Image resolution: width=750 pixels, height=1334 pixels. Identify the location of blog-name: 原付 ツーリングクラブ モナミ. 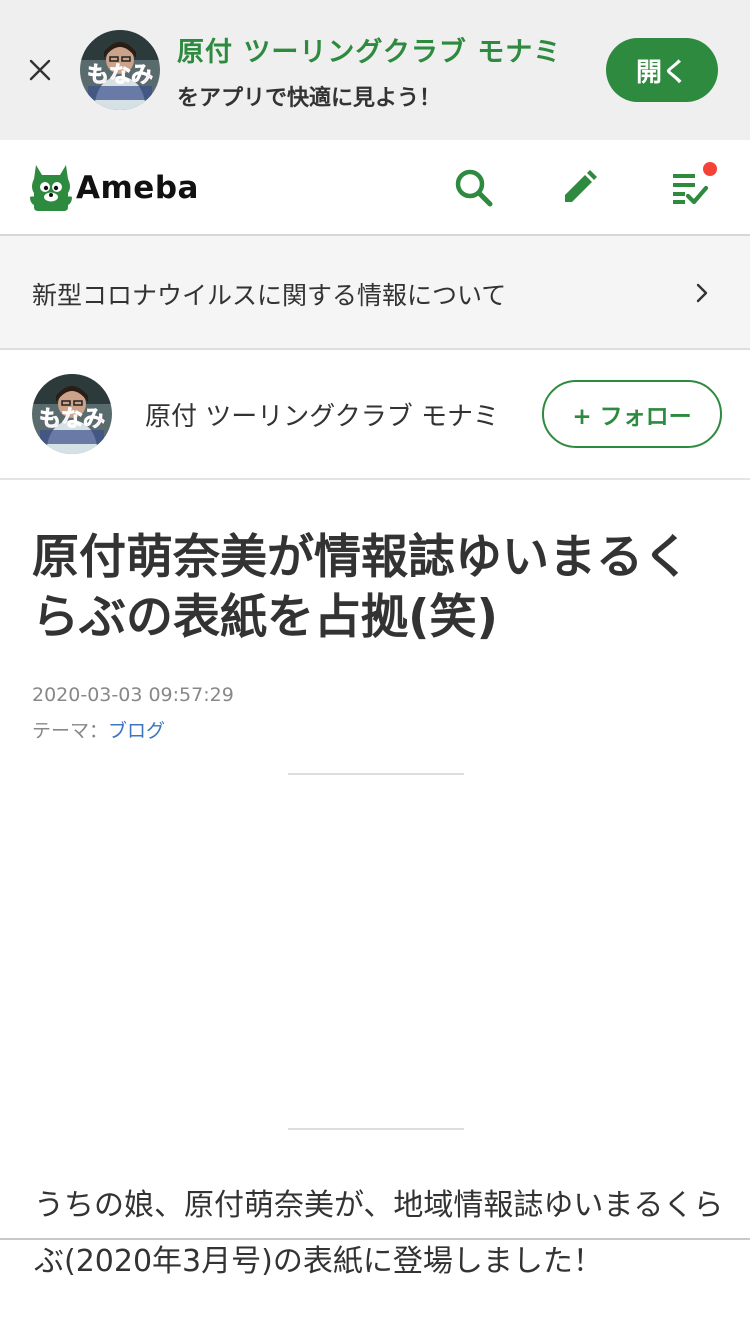
(322, 414).